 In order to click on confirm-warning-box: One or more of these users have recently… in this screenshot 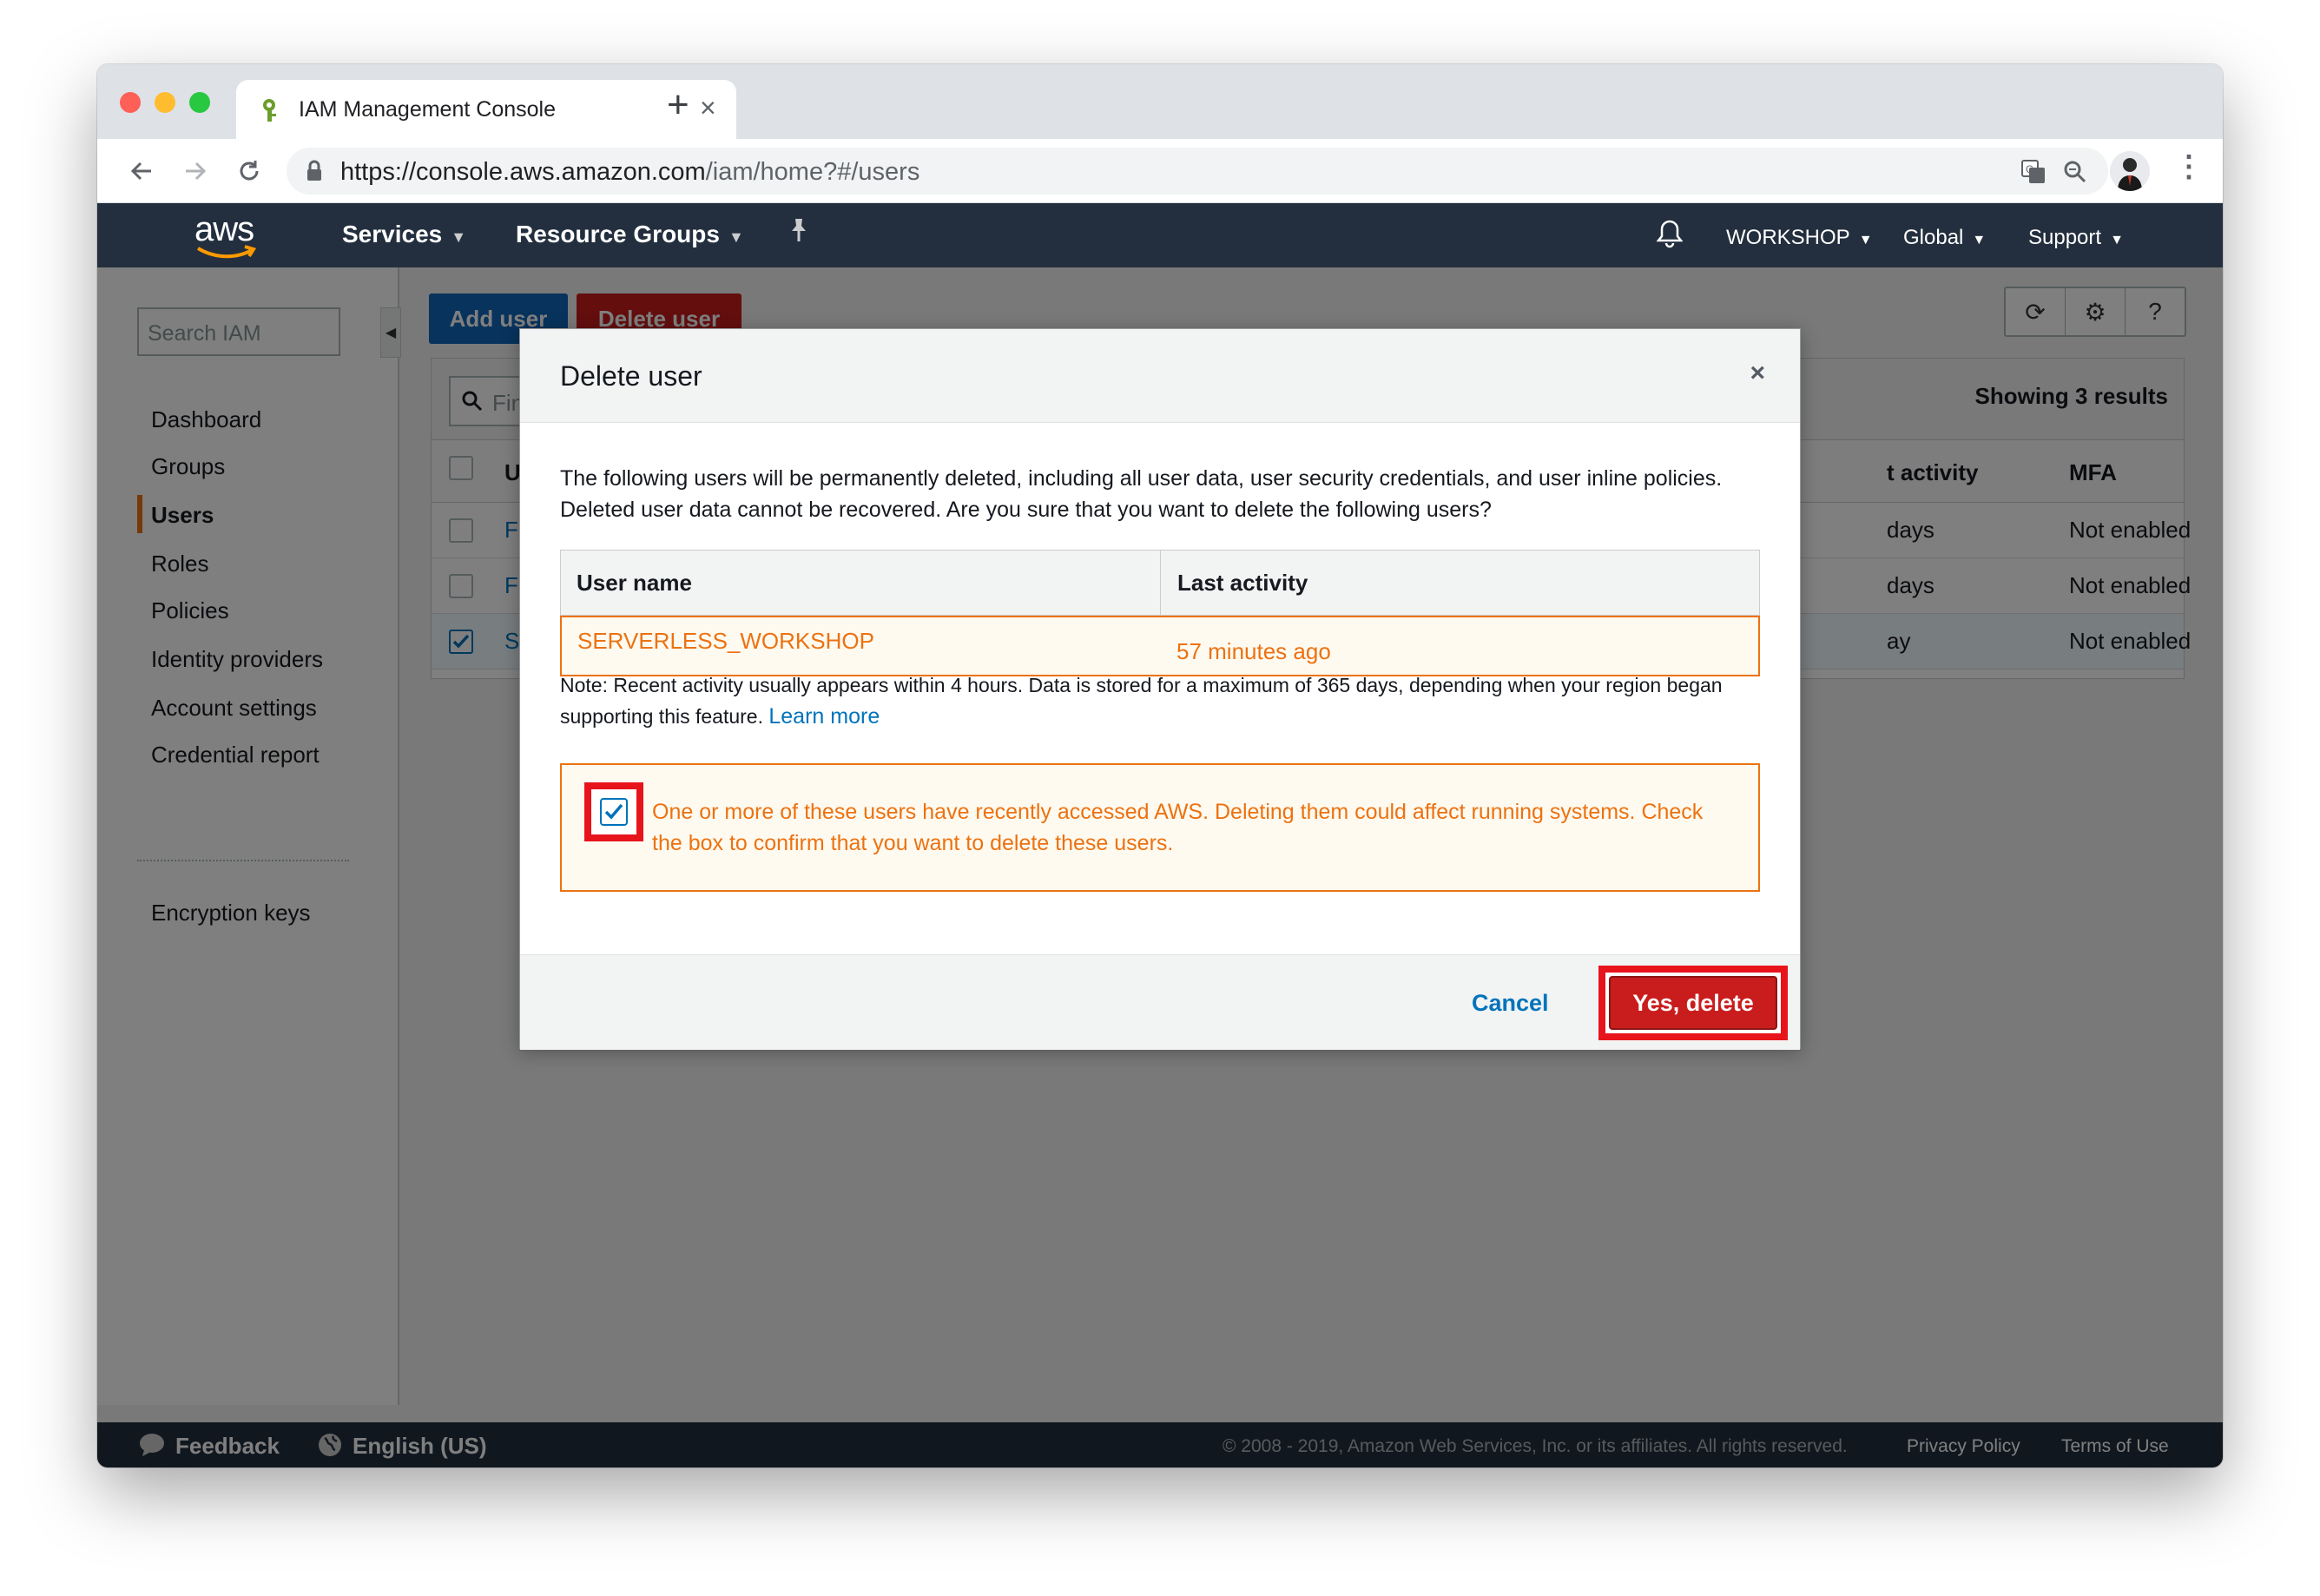, I will do `click(1160, 827)`.